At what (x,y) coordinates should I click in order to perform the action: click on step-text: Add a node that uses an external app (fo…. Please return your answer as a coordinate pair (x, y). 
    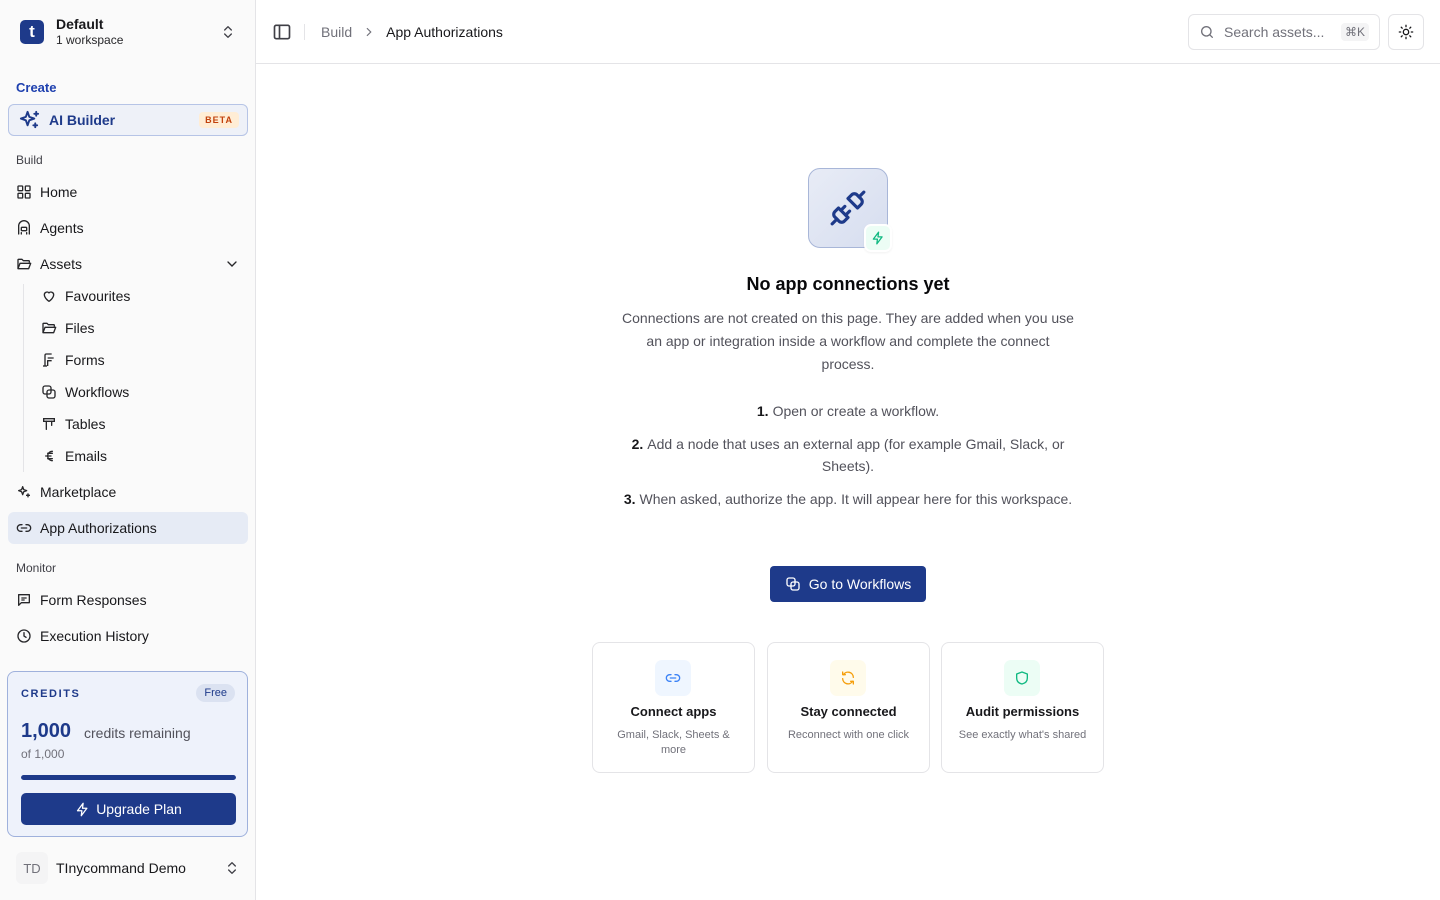
    Looking at the image, I should click on (856, 455).